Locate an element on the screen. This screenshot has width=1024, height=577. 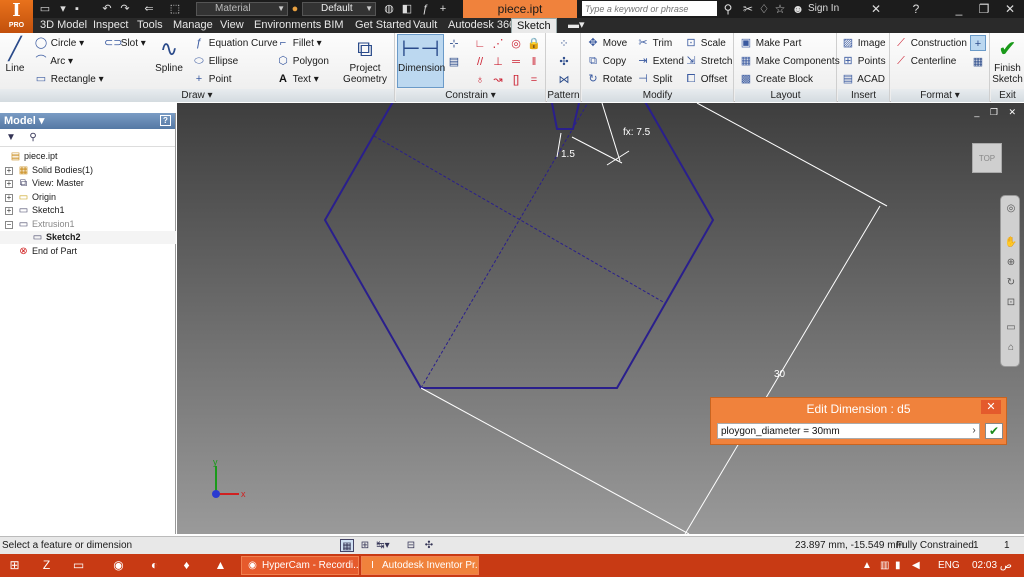
update-icon: ◍ is located at coordinates (389, 9).